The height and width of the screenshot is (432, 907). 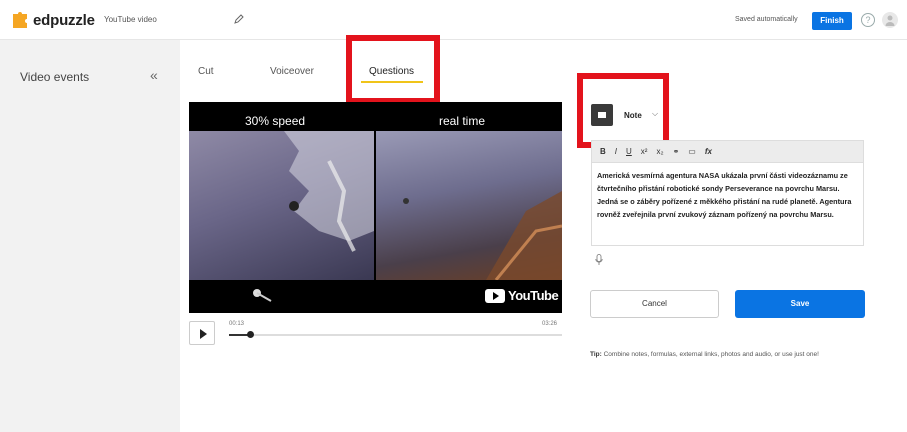 I want to click on video-frame-right, so click(x=469, y=206).